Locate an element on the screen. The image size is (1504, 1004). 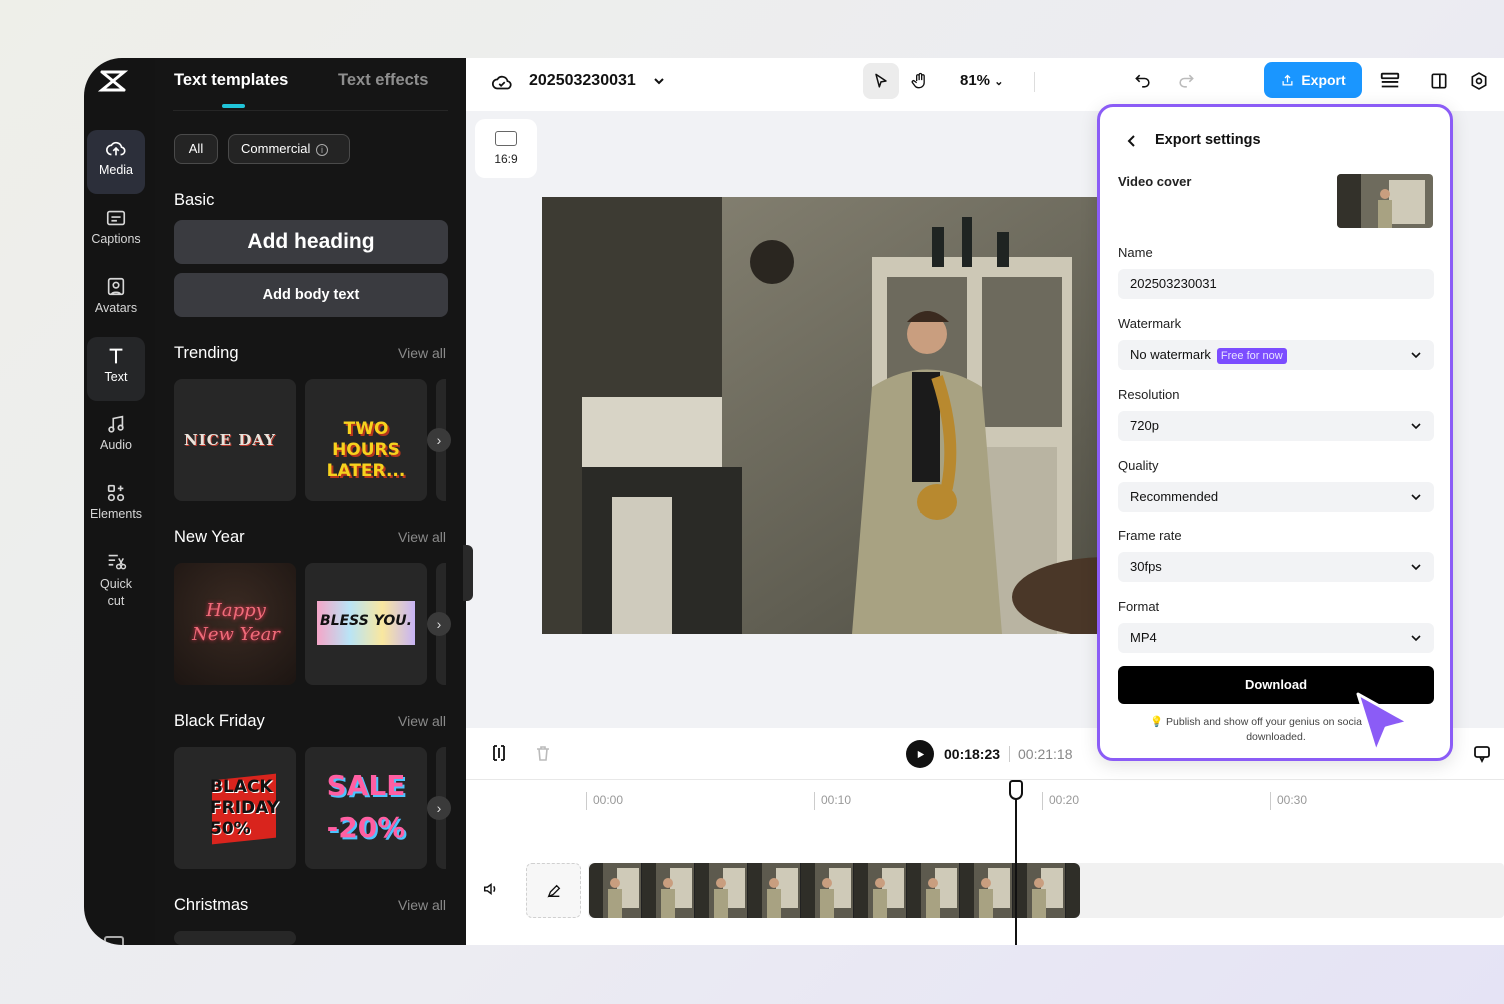
resolution-select: 720p is located at coordinates (1276, 426).